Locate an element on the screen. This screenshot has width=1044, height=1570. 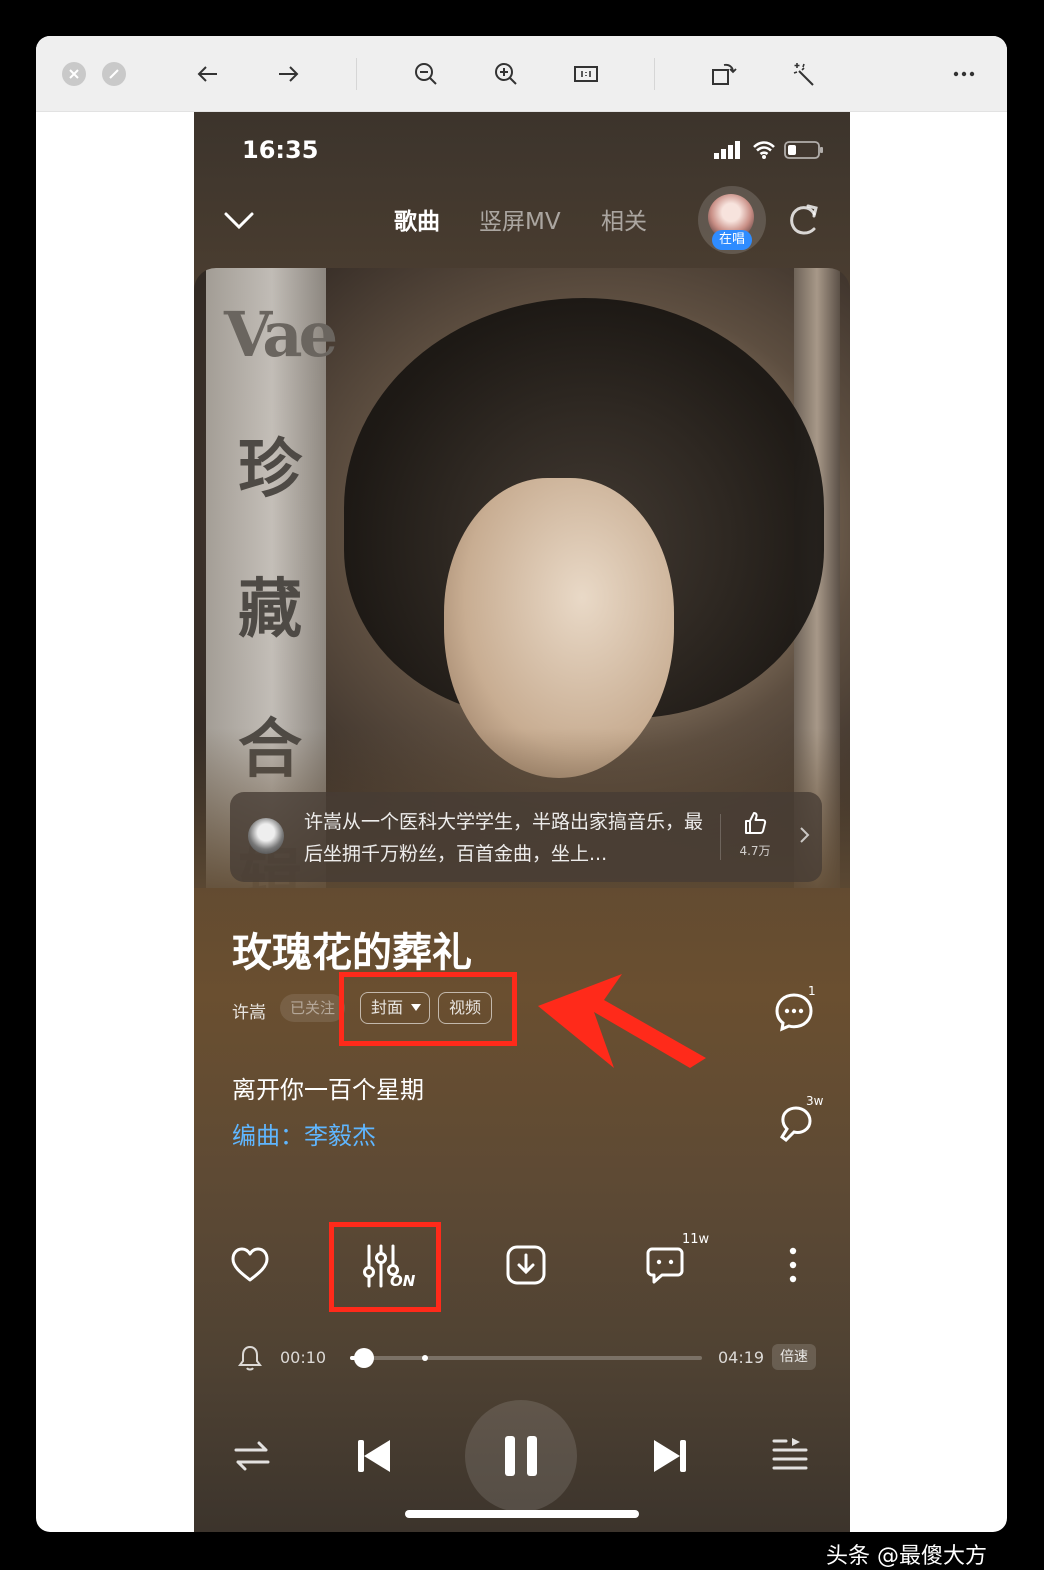
comment-like: 4.7万 is located at coordinates (755, 834).